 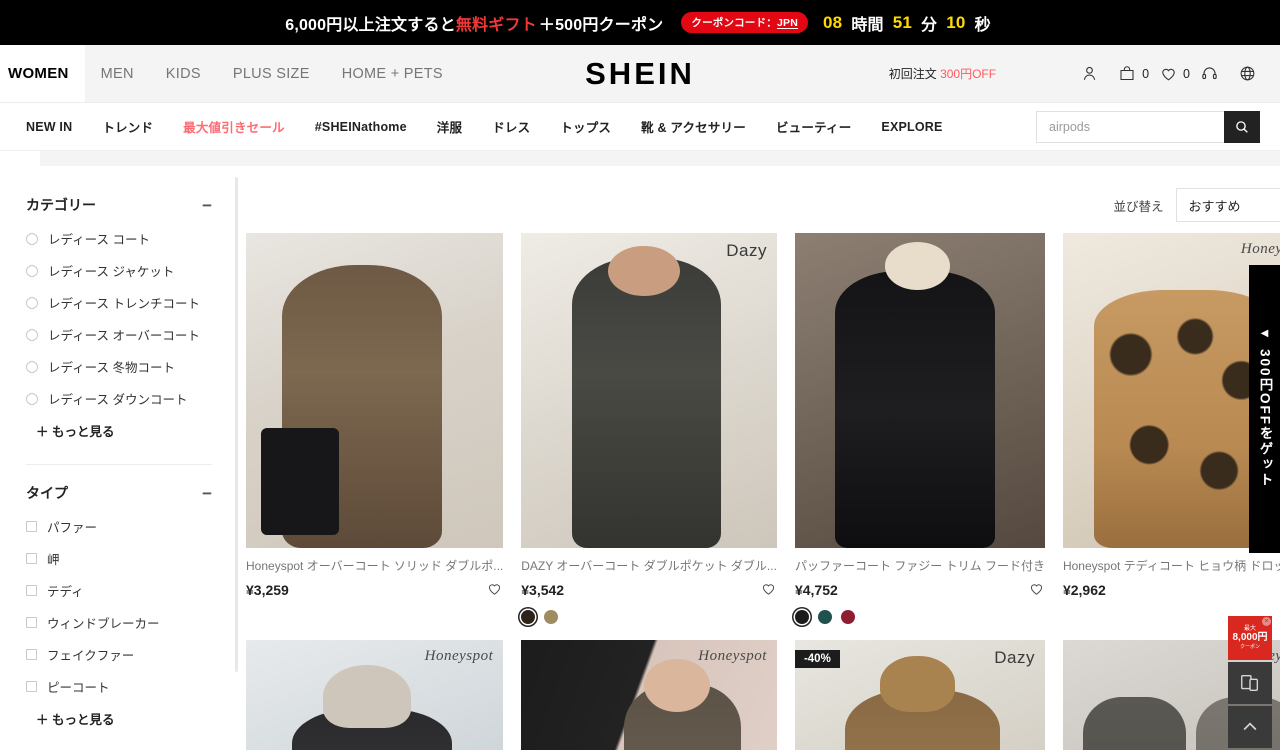 I want to click on product-image: -40% Dazy, so click(x=919, y=695).